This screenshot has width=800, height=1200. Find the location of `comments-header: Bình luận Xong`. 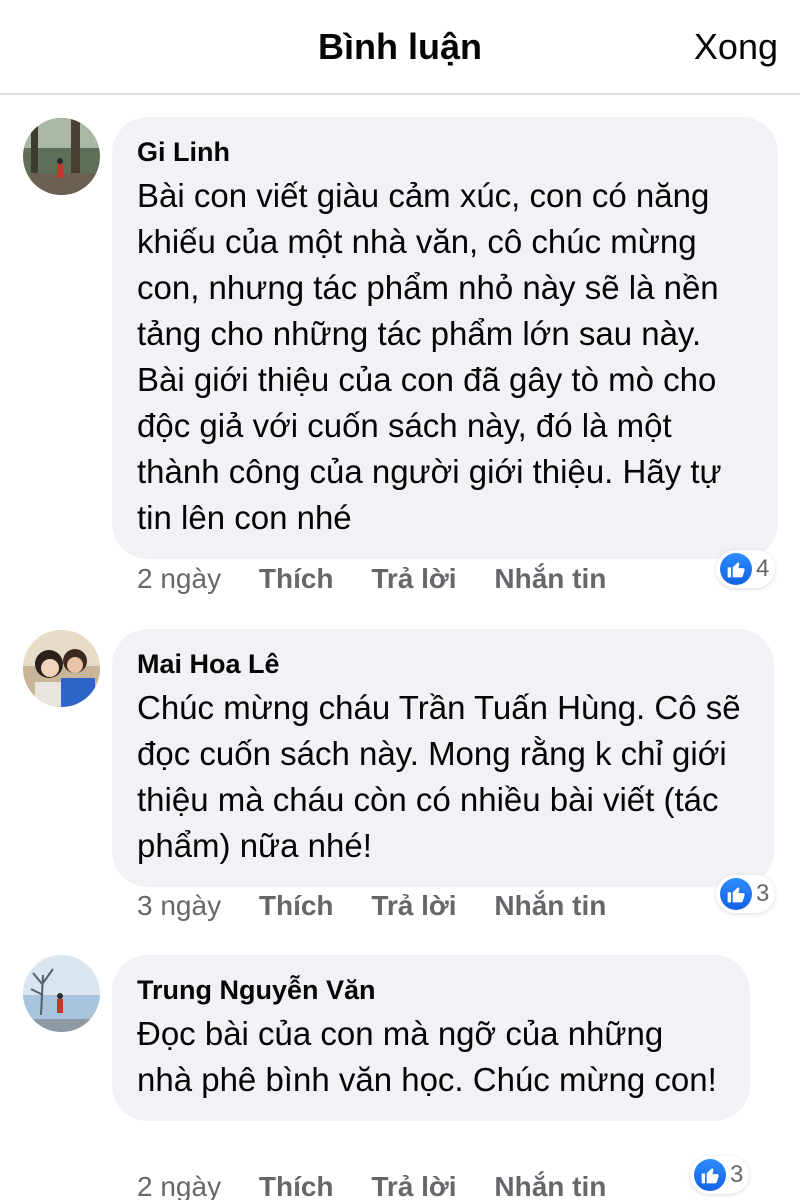

comments-header: Bình luận Xong is located at coordinates (400, 47).